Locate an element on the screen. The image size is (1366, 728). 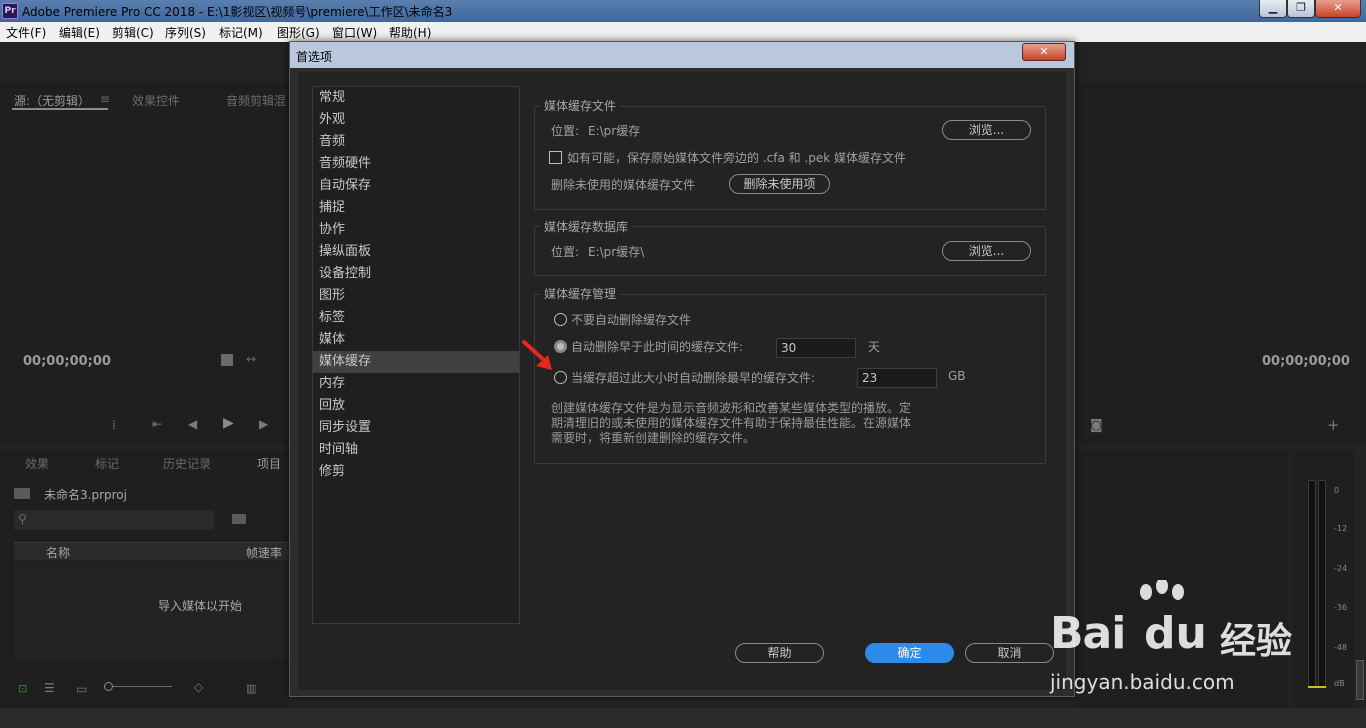
days-unit-label: 天 is located at coordinates (874, 347).